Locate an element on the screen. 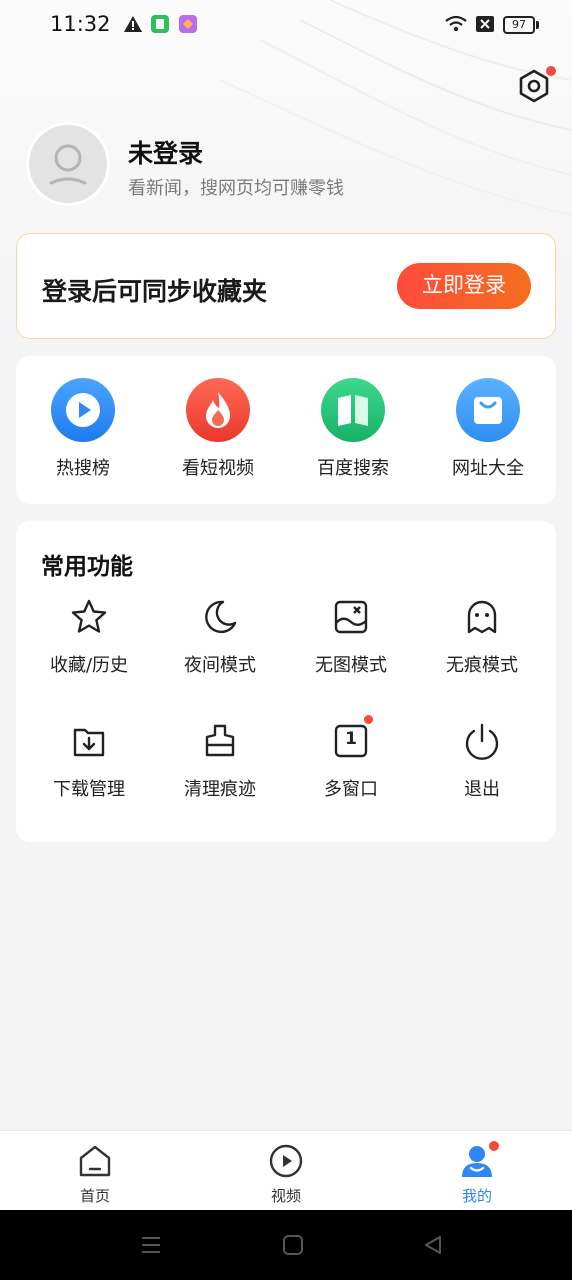 This screenshot has height=1280, width=572. window-count: 1 is located at coordinates (351, 739).